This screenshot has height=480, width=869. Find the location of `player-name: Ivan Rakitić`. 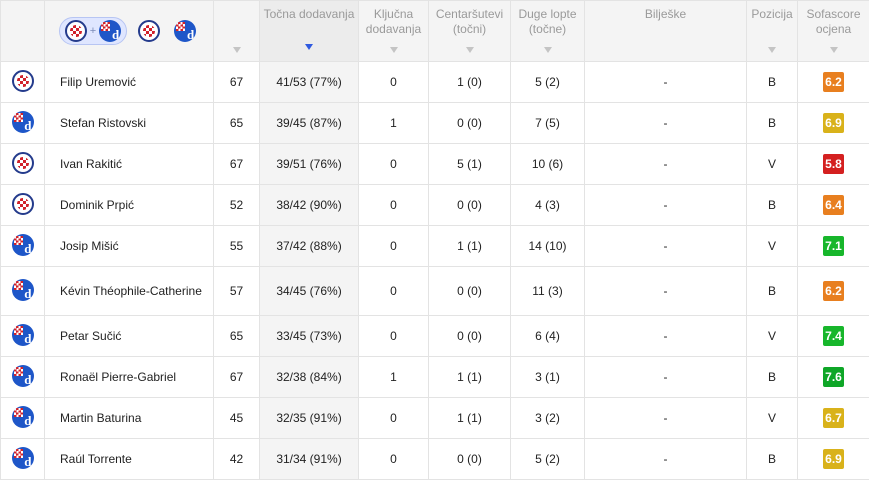

player-name: Ivan Rakitić is located at coordinates (129, 164).